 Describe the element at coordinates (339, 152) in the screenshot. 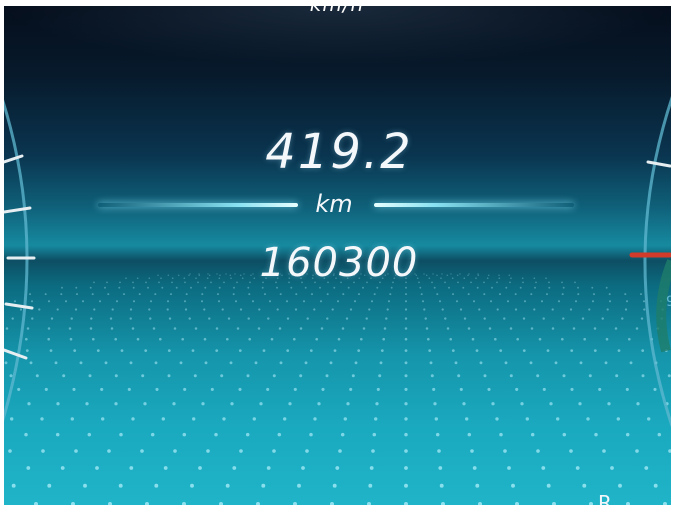

I see `trip-distance-value: 419.2` at that location.